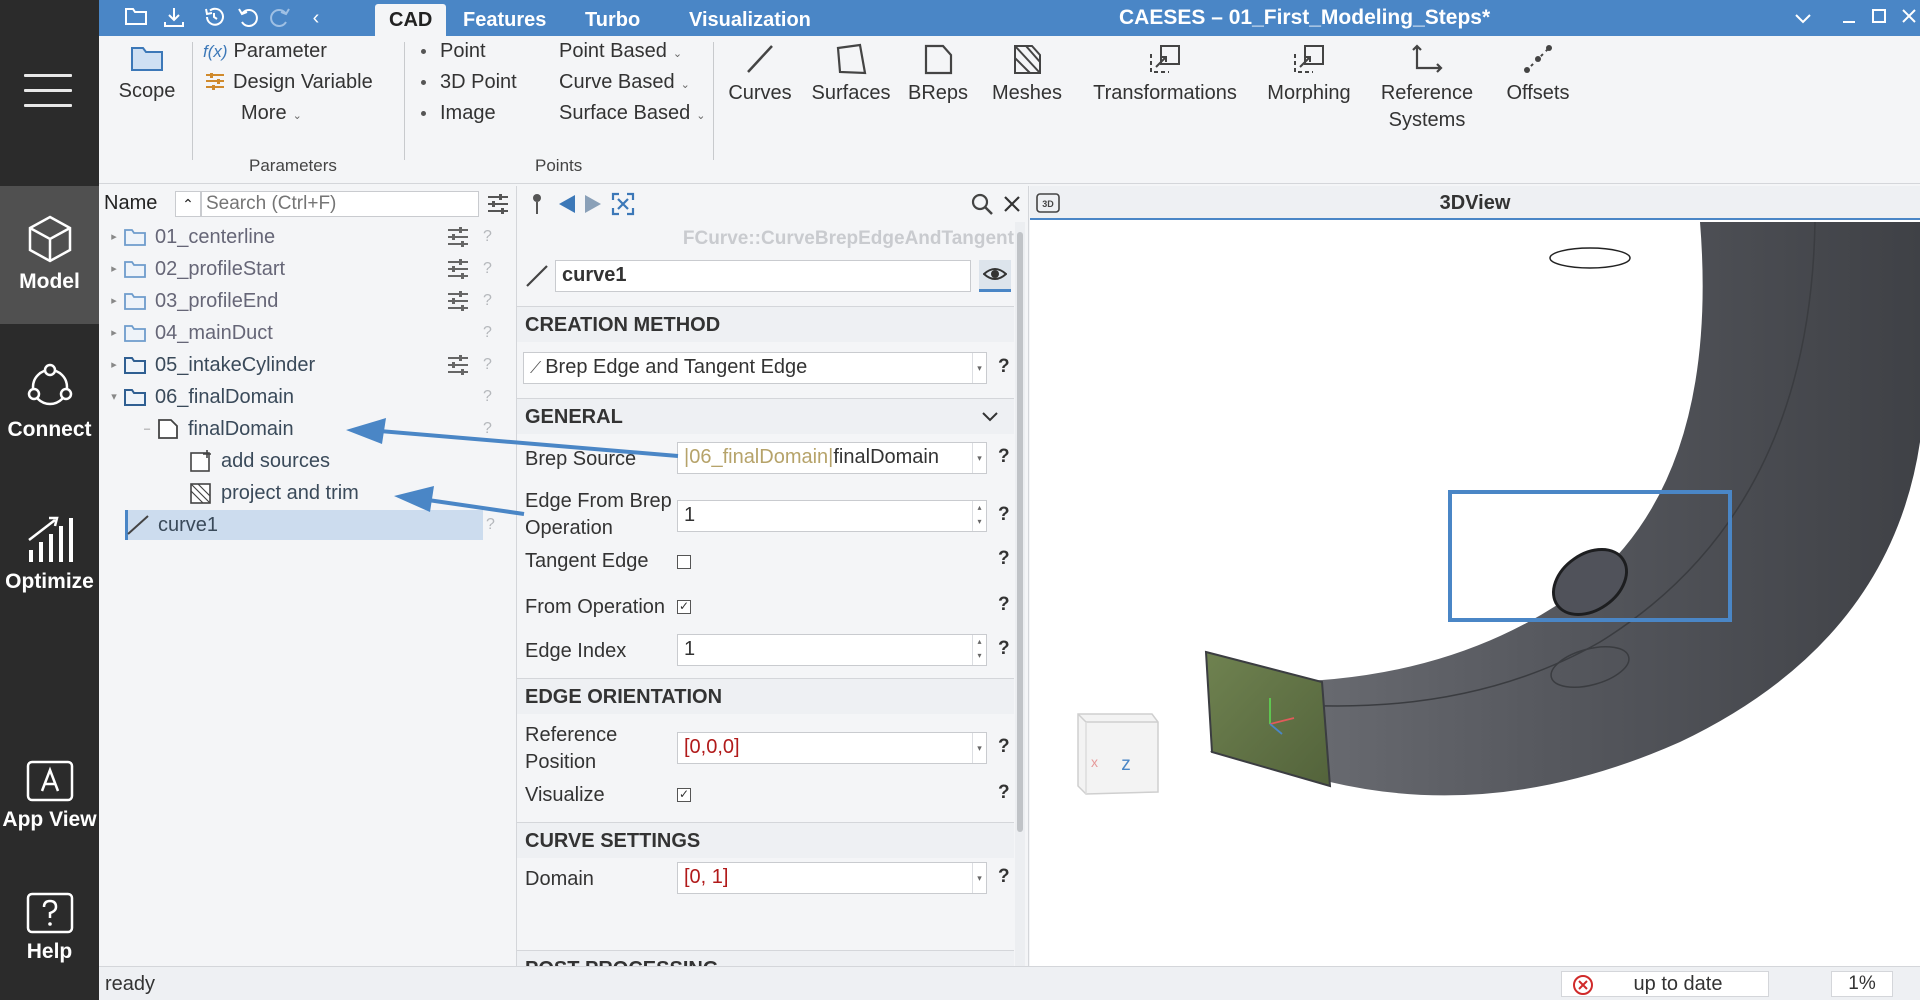 This screenshot has height=1000, width=1920. What do you see at coordinates (49, 553) in the screenshot?
I see `sidebar-item-optimize: Optimize` at bounding box center [49, 553].